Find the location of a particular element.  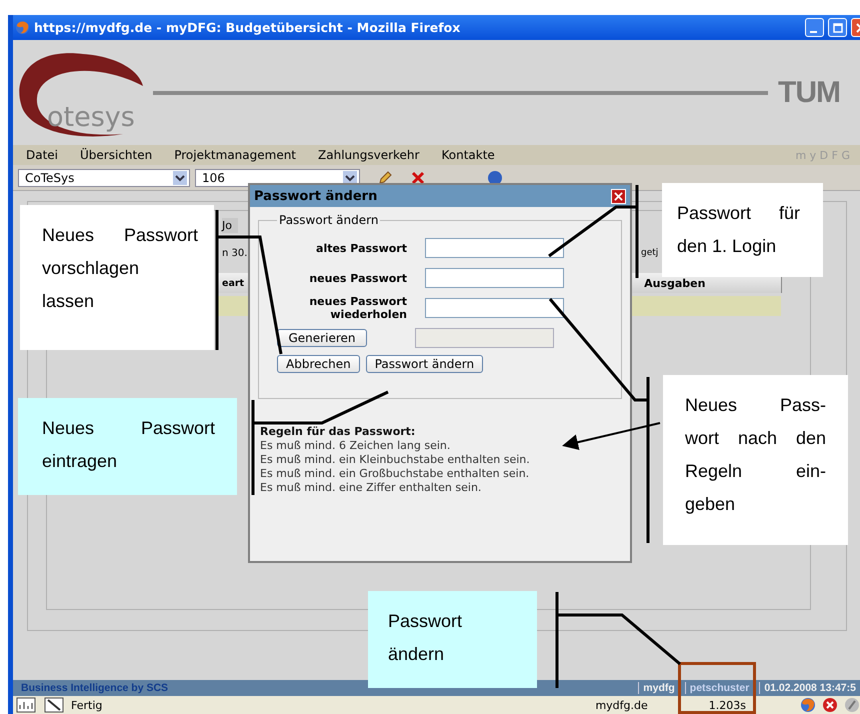

maximize-button is located at coordinates (837, 27).